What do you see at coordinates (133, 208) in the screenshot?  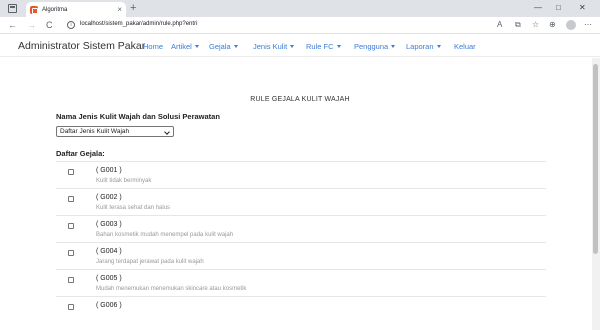 I see `symptom-description: Kulit terasa sehat dan halus` at bounding box center [133, 208].